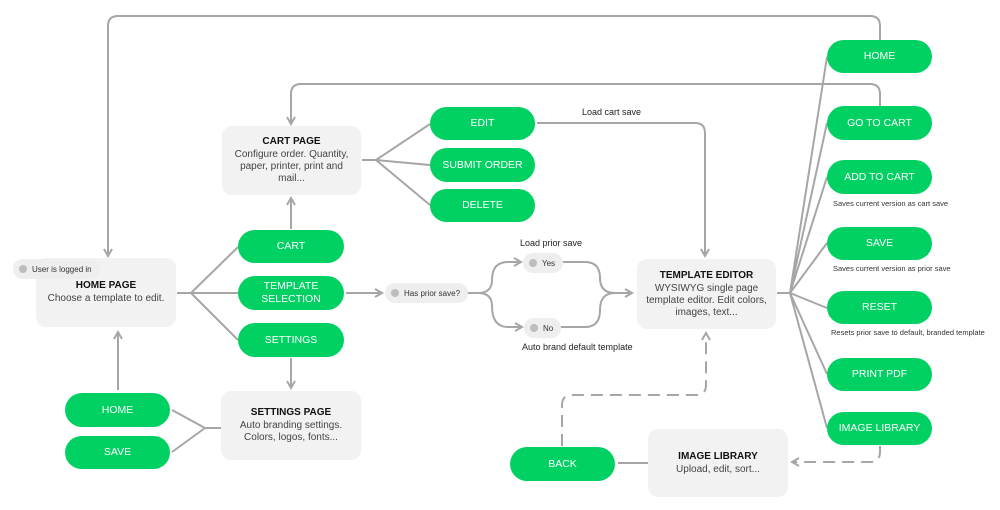  Describe the element at coordinates (291, 246) in the screenshot. I see `cart-button: CART` at that location.